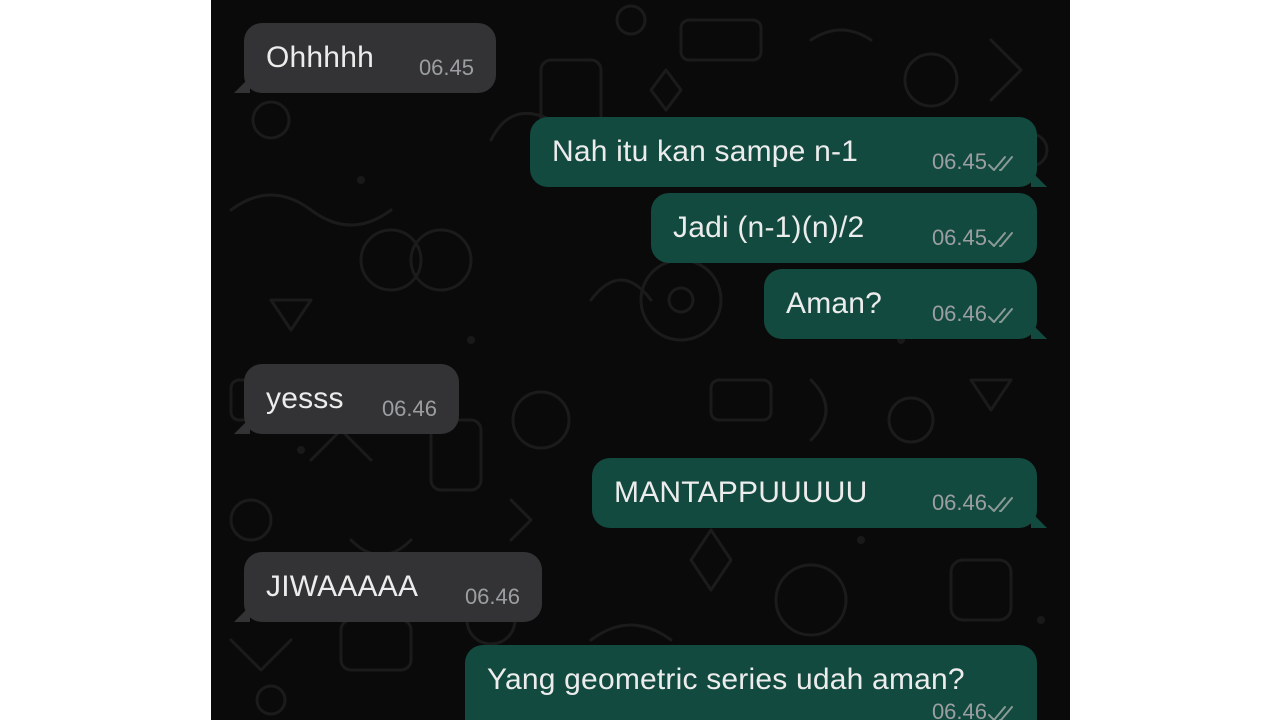  I want to click on message-text: Jadi (n-1)(n)/2, so click(769, 227).